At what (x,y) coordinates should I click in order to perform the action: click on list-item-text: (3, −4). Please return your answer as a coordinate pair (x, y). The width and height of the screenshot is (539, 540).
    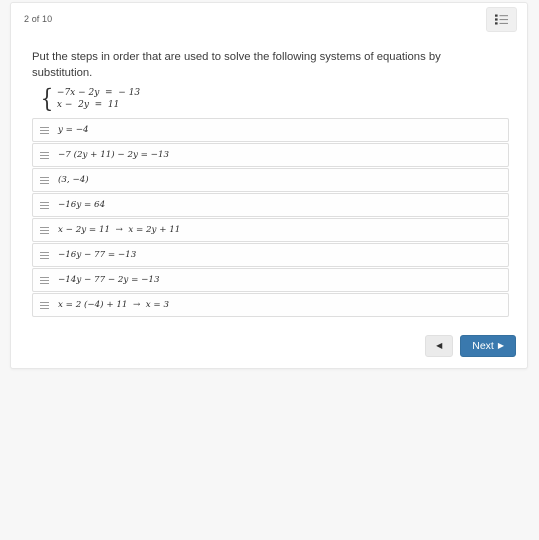
    Looking at the image, I should click on (73, 180).